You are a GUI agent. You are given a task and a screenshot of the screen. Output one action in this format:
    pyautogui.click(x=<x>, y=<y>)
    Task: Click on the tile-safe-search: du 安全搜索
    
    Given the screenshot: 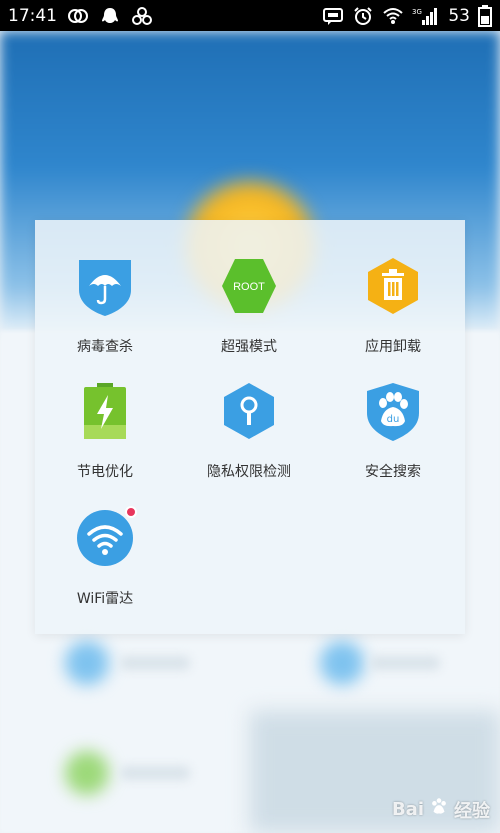 What is the action you would take?
    pyautogui.click(x=393, y=436)
    